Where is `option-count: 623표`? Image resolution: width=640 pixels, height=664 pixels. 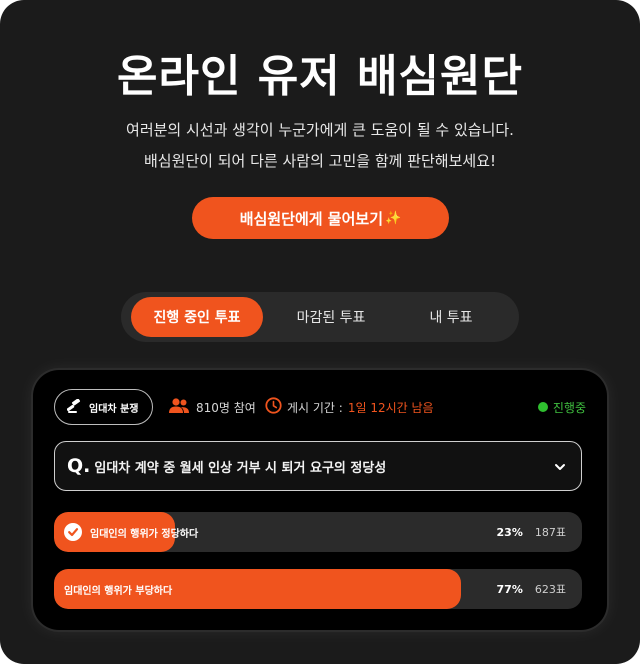 option-count: 623표 is located at coordinates (550, 589).